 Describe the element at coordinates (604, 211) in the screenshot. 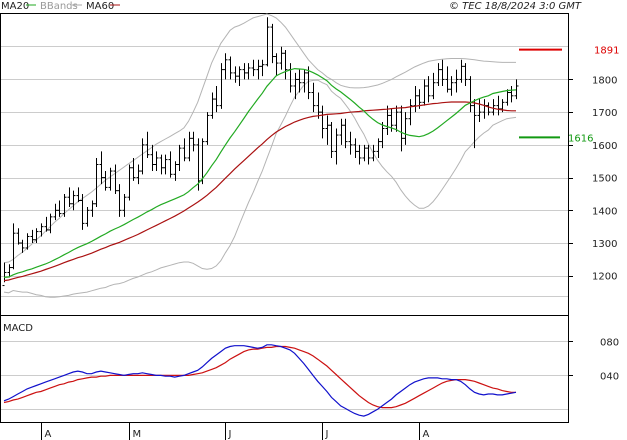

I see `price-y-label-1400: 1400` at that location.